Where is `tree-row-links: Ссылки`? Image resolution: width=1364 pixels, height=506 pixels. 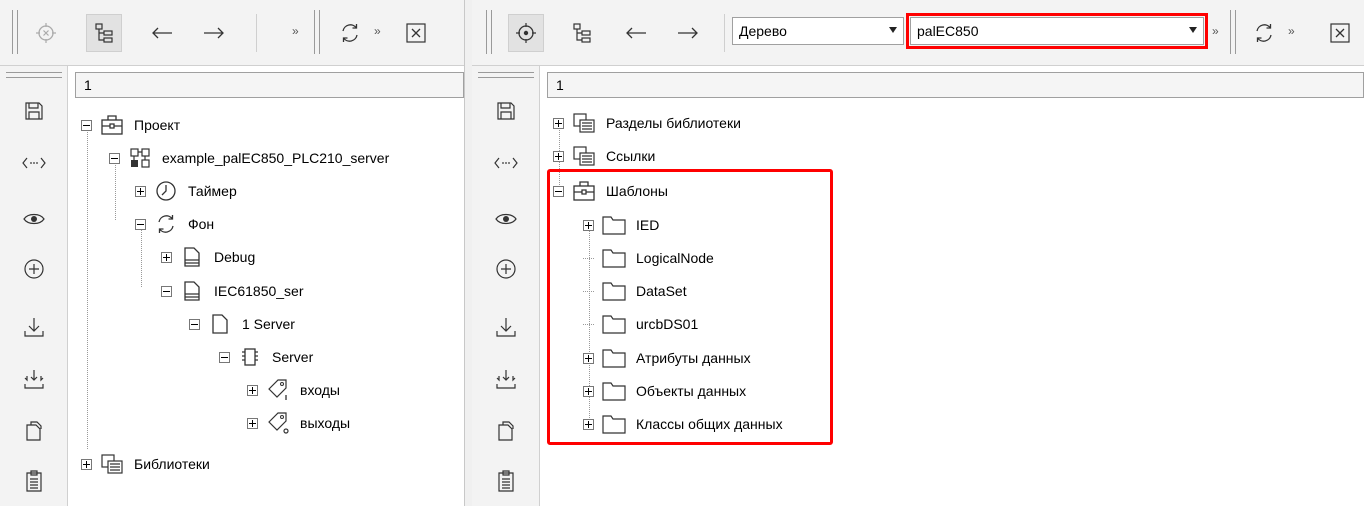
tree-row-links: Ссылки is located at coordinates (604, 156).